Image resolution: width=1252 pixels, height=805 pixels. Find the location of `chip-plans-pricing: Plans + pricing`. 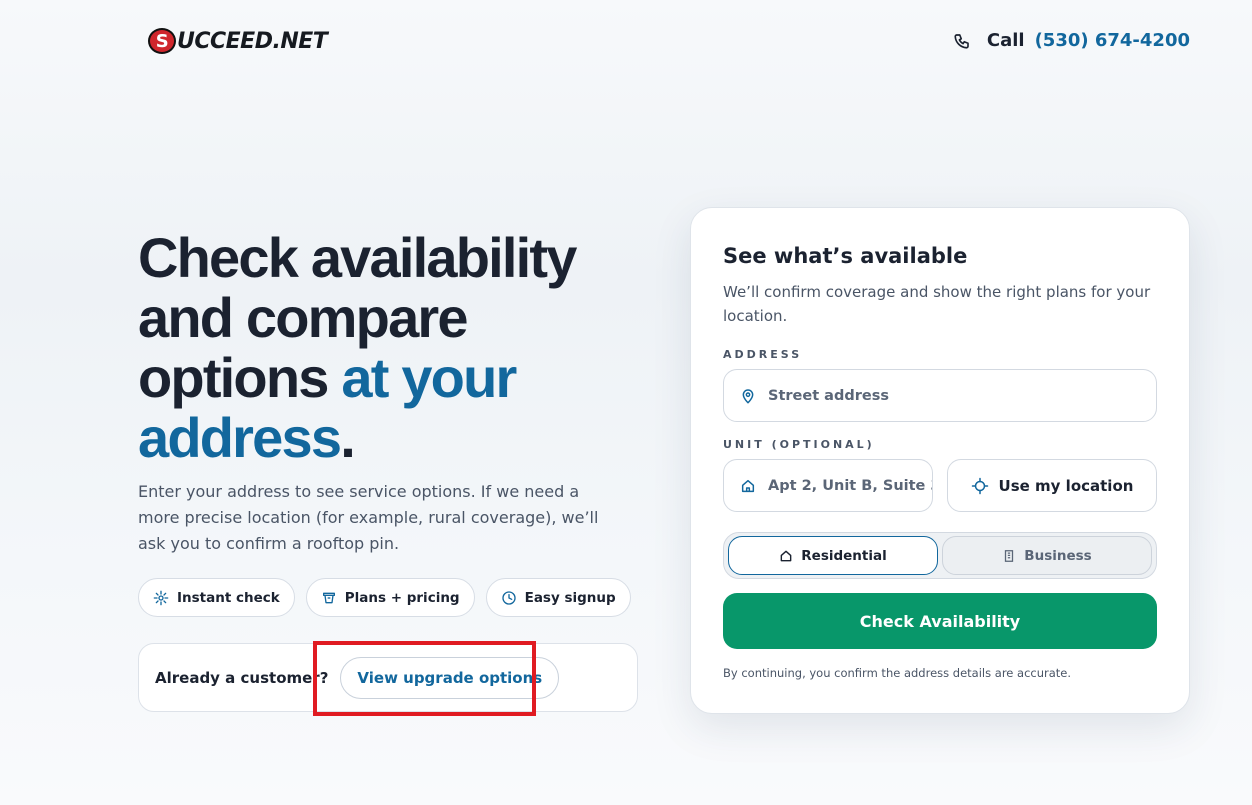

chip-plans-pricing: Plans + pricing is located at coordinates (390, 597).